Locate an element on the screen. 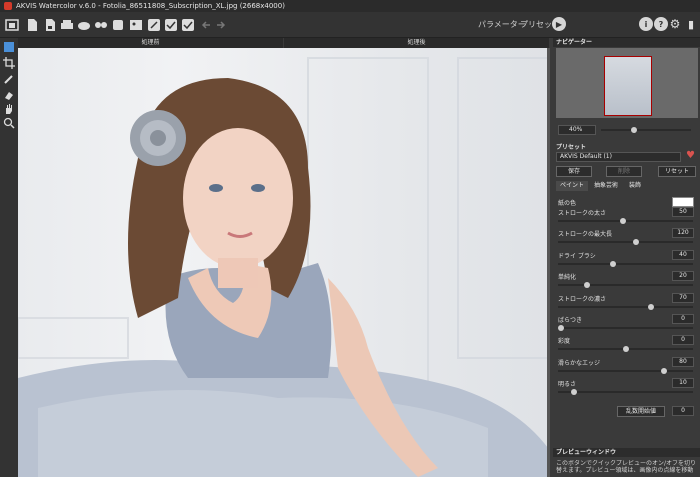  edit-brush-icon is located at coordinates (154, 25).